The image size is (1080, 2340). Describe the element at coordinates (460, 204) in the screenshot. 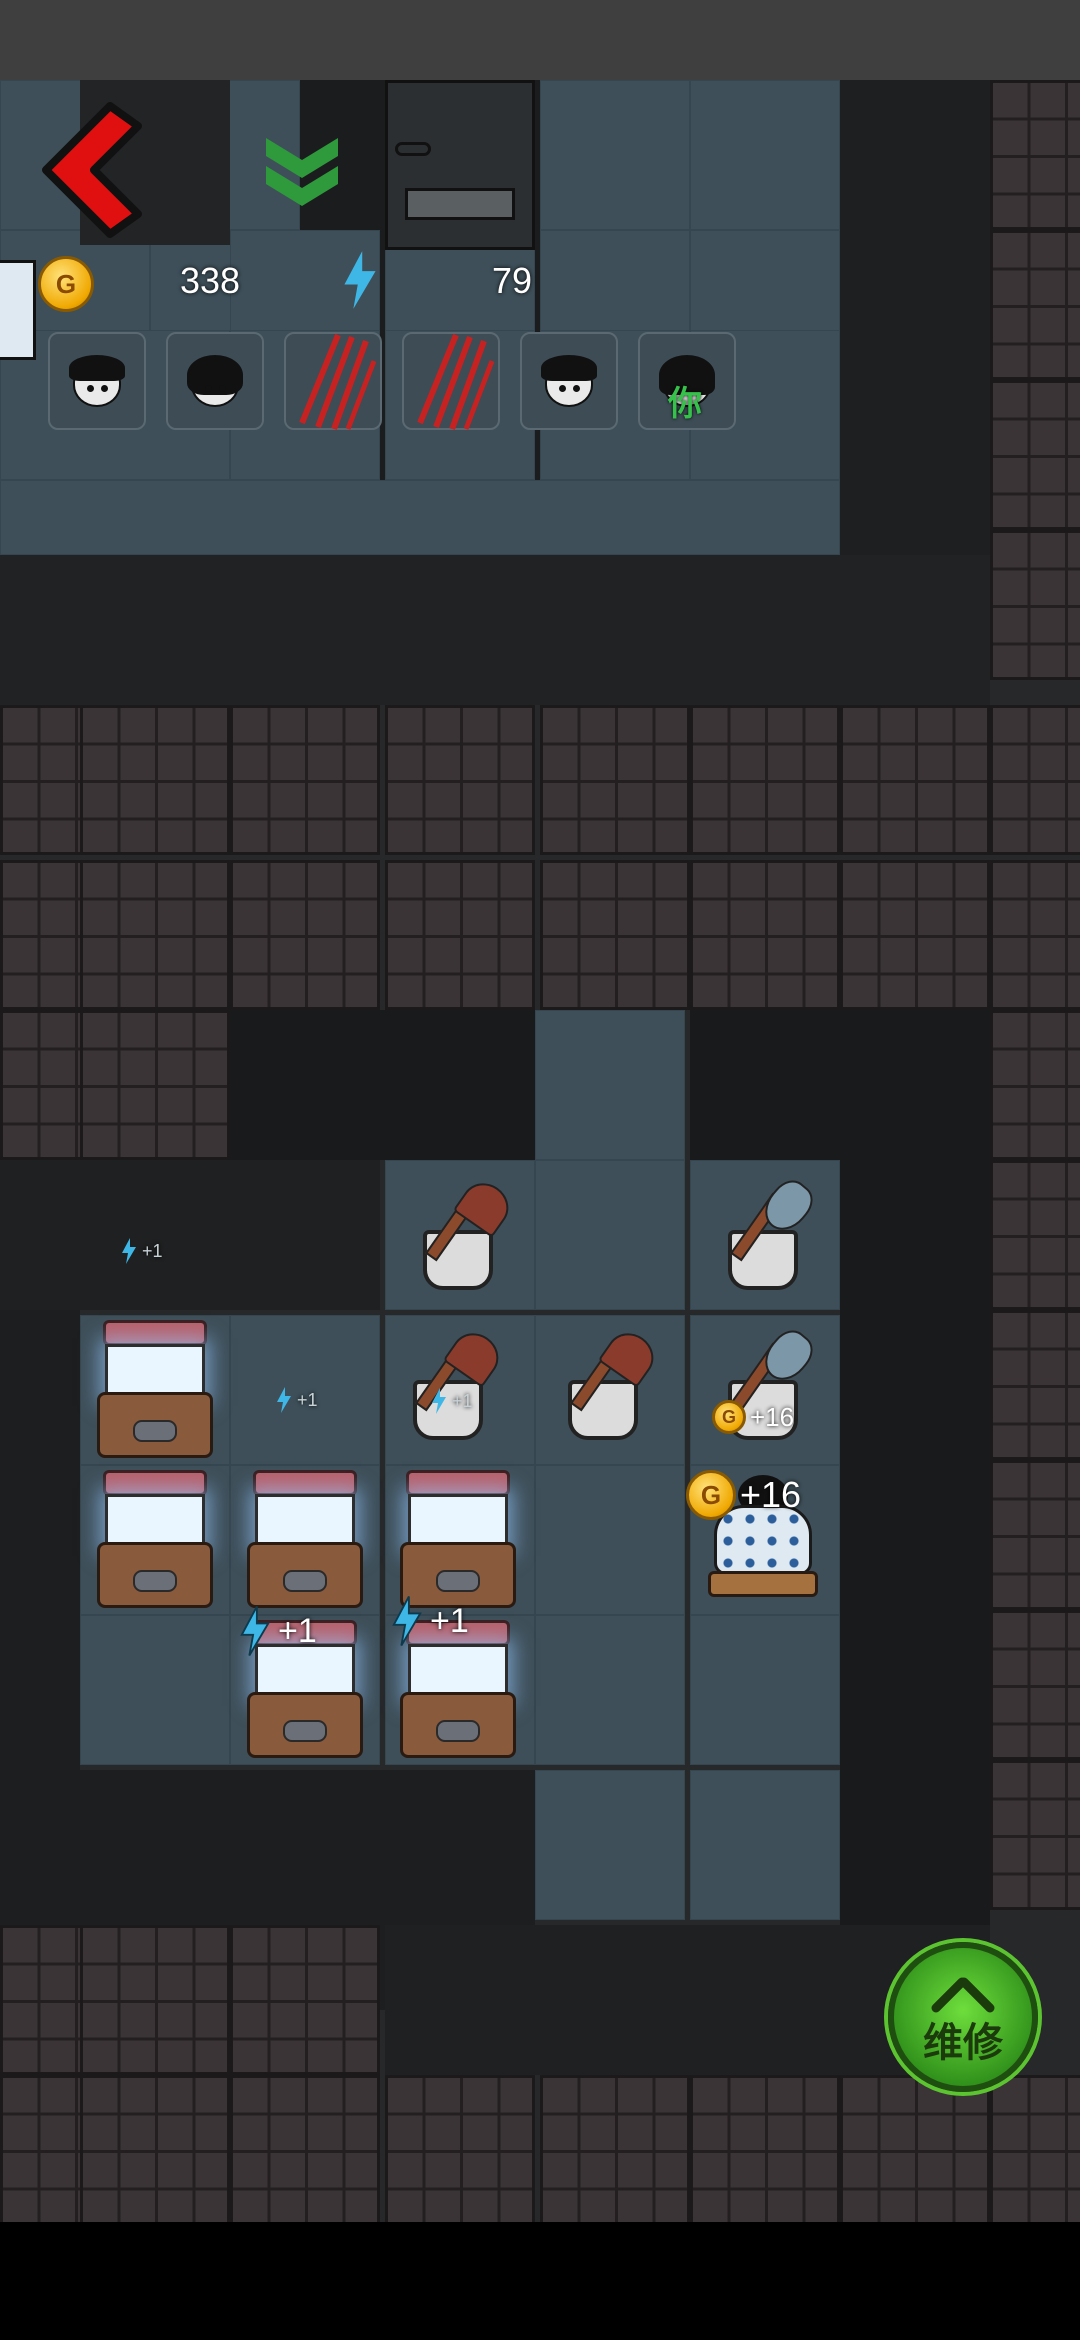

I see `locker-panel` at that location.